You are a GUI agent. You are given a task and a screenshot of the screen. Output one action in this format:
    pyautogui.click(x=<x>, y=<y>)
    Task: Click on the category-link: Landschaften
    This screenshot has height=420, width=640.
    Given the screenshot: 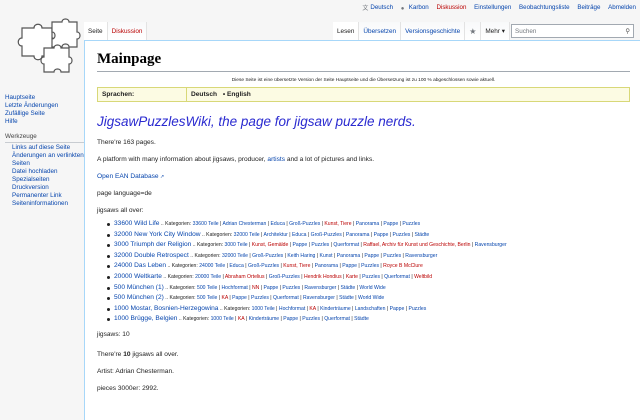 What is the action you would take?
    pyautogui.click(x=370, y=309)
    